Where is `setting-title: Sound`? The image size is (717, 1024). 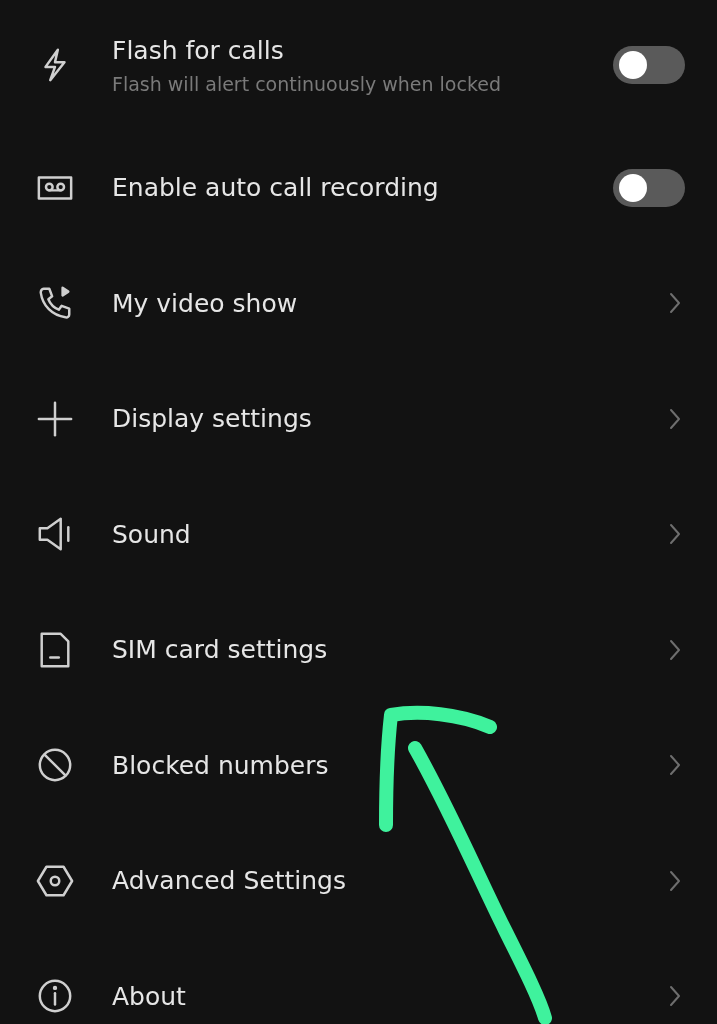
setting-title: Sound is located at coordinates (152, 534).